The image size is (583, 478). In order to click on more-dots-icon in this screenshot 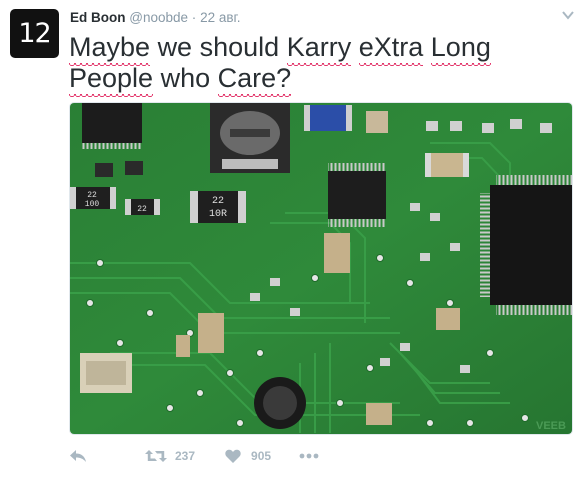, I will do `click(309, 456)`.